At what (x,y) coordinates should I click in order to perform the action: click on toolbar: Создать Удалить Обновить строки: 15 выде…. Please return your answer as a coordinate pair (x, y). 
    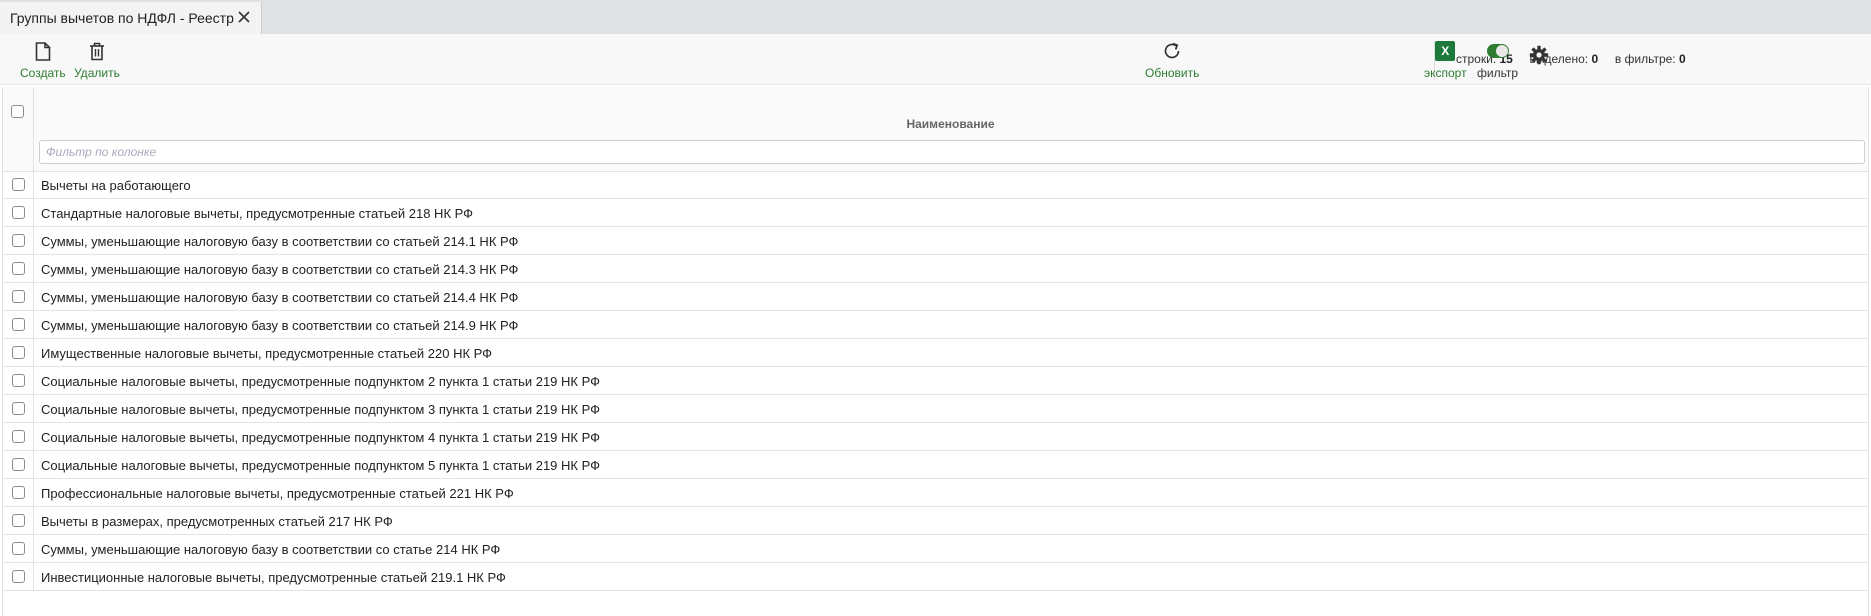
    Looking at the image, I should click on (935, 59).